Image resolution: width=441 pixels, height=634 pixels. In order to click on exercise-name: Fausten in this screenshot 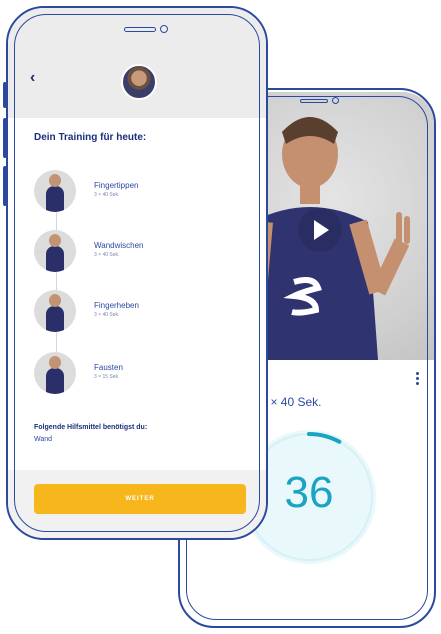, I will do `click(108, 367)`.